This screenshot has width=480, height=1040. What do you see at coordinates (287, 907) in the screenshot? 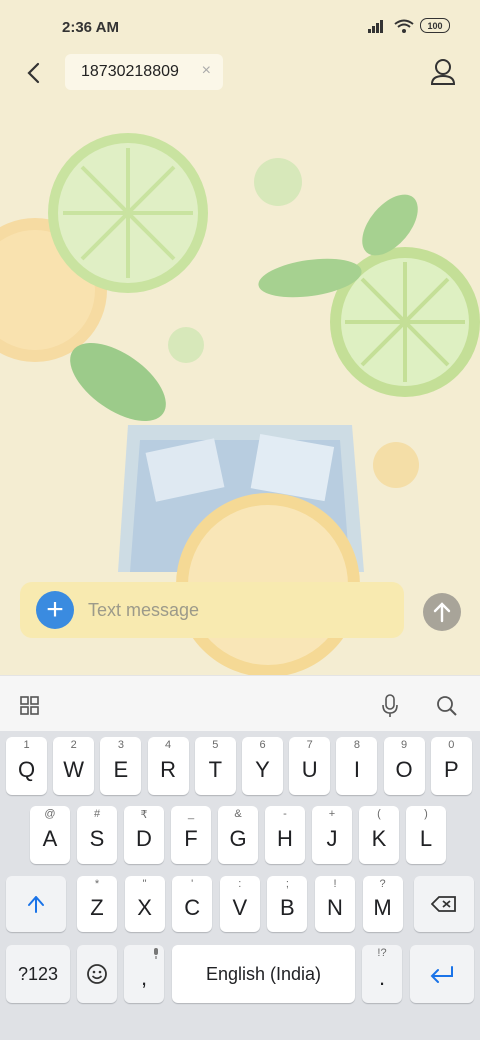
I see `key-label: B` at bounding box center [287, 907].